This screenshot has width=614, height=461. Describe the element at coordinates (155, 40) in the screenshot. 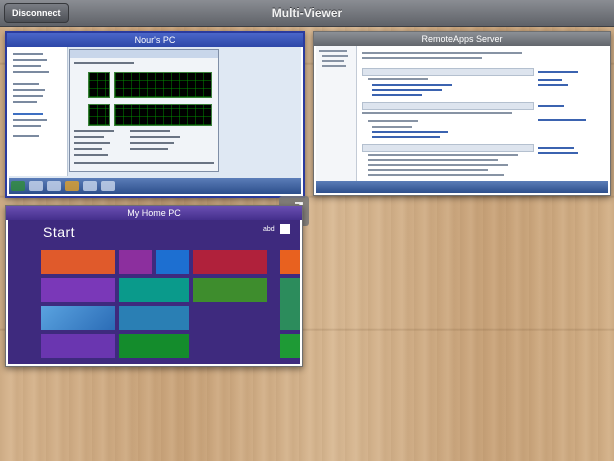

I see `session-title: Nour's PC` at that location.